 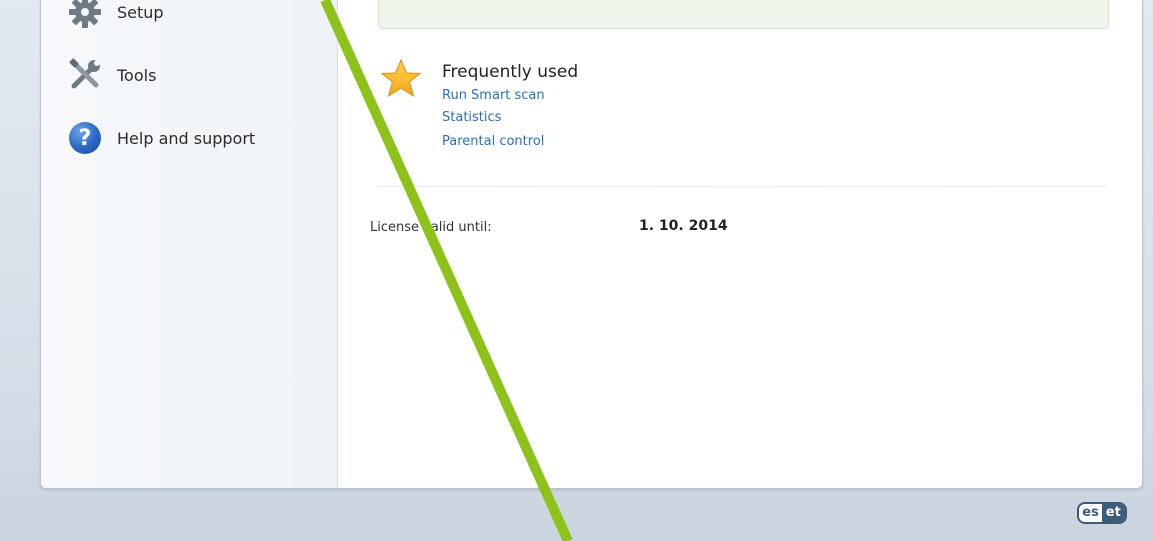 I want to click on sidebar-item-label: Help and support, so click(x=186, y=138).